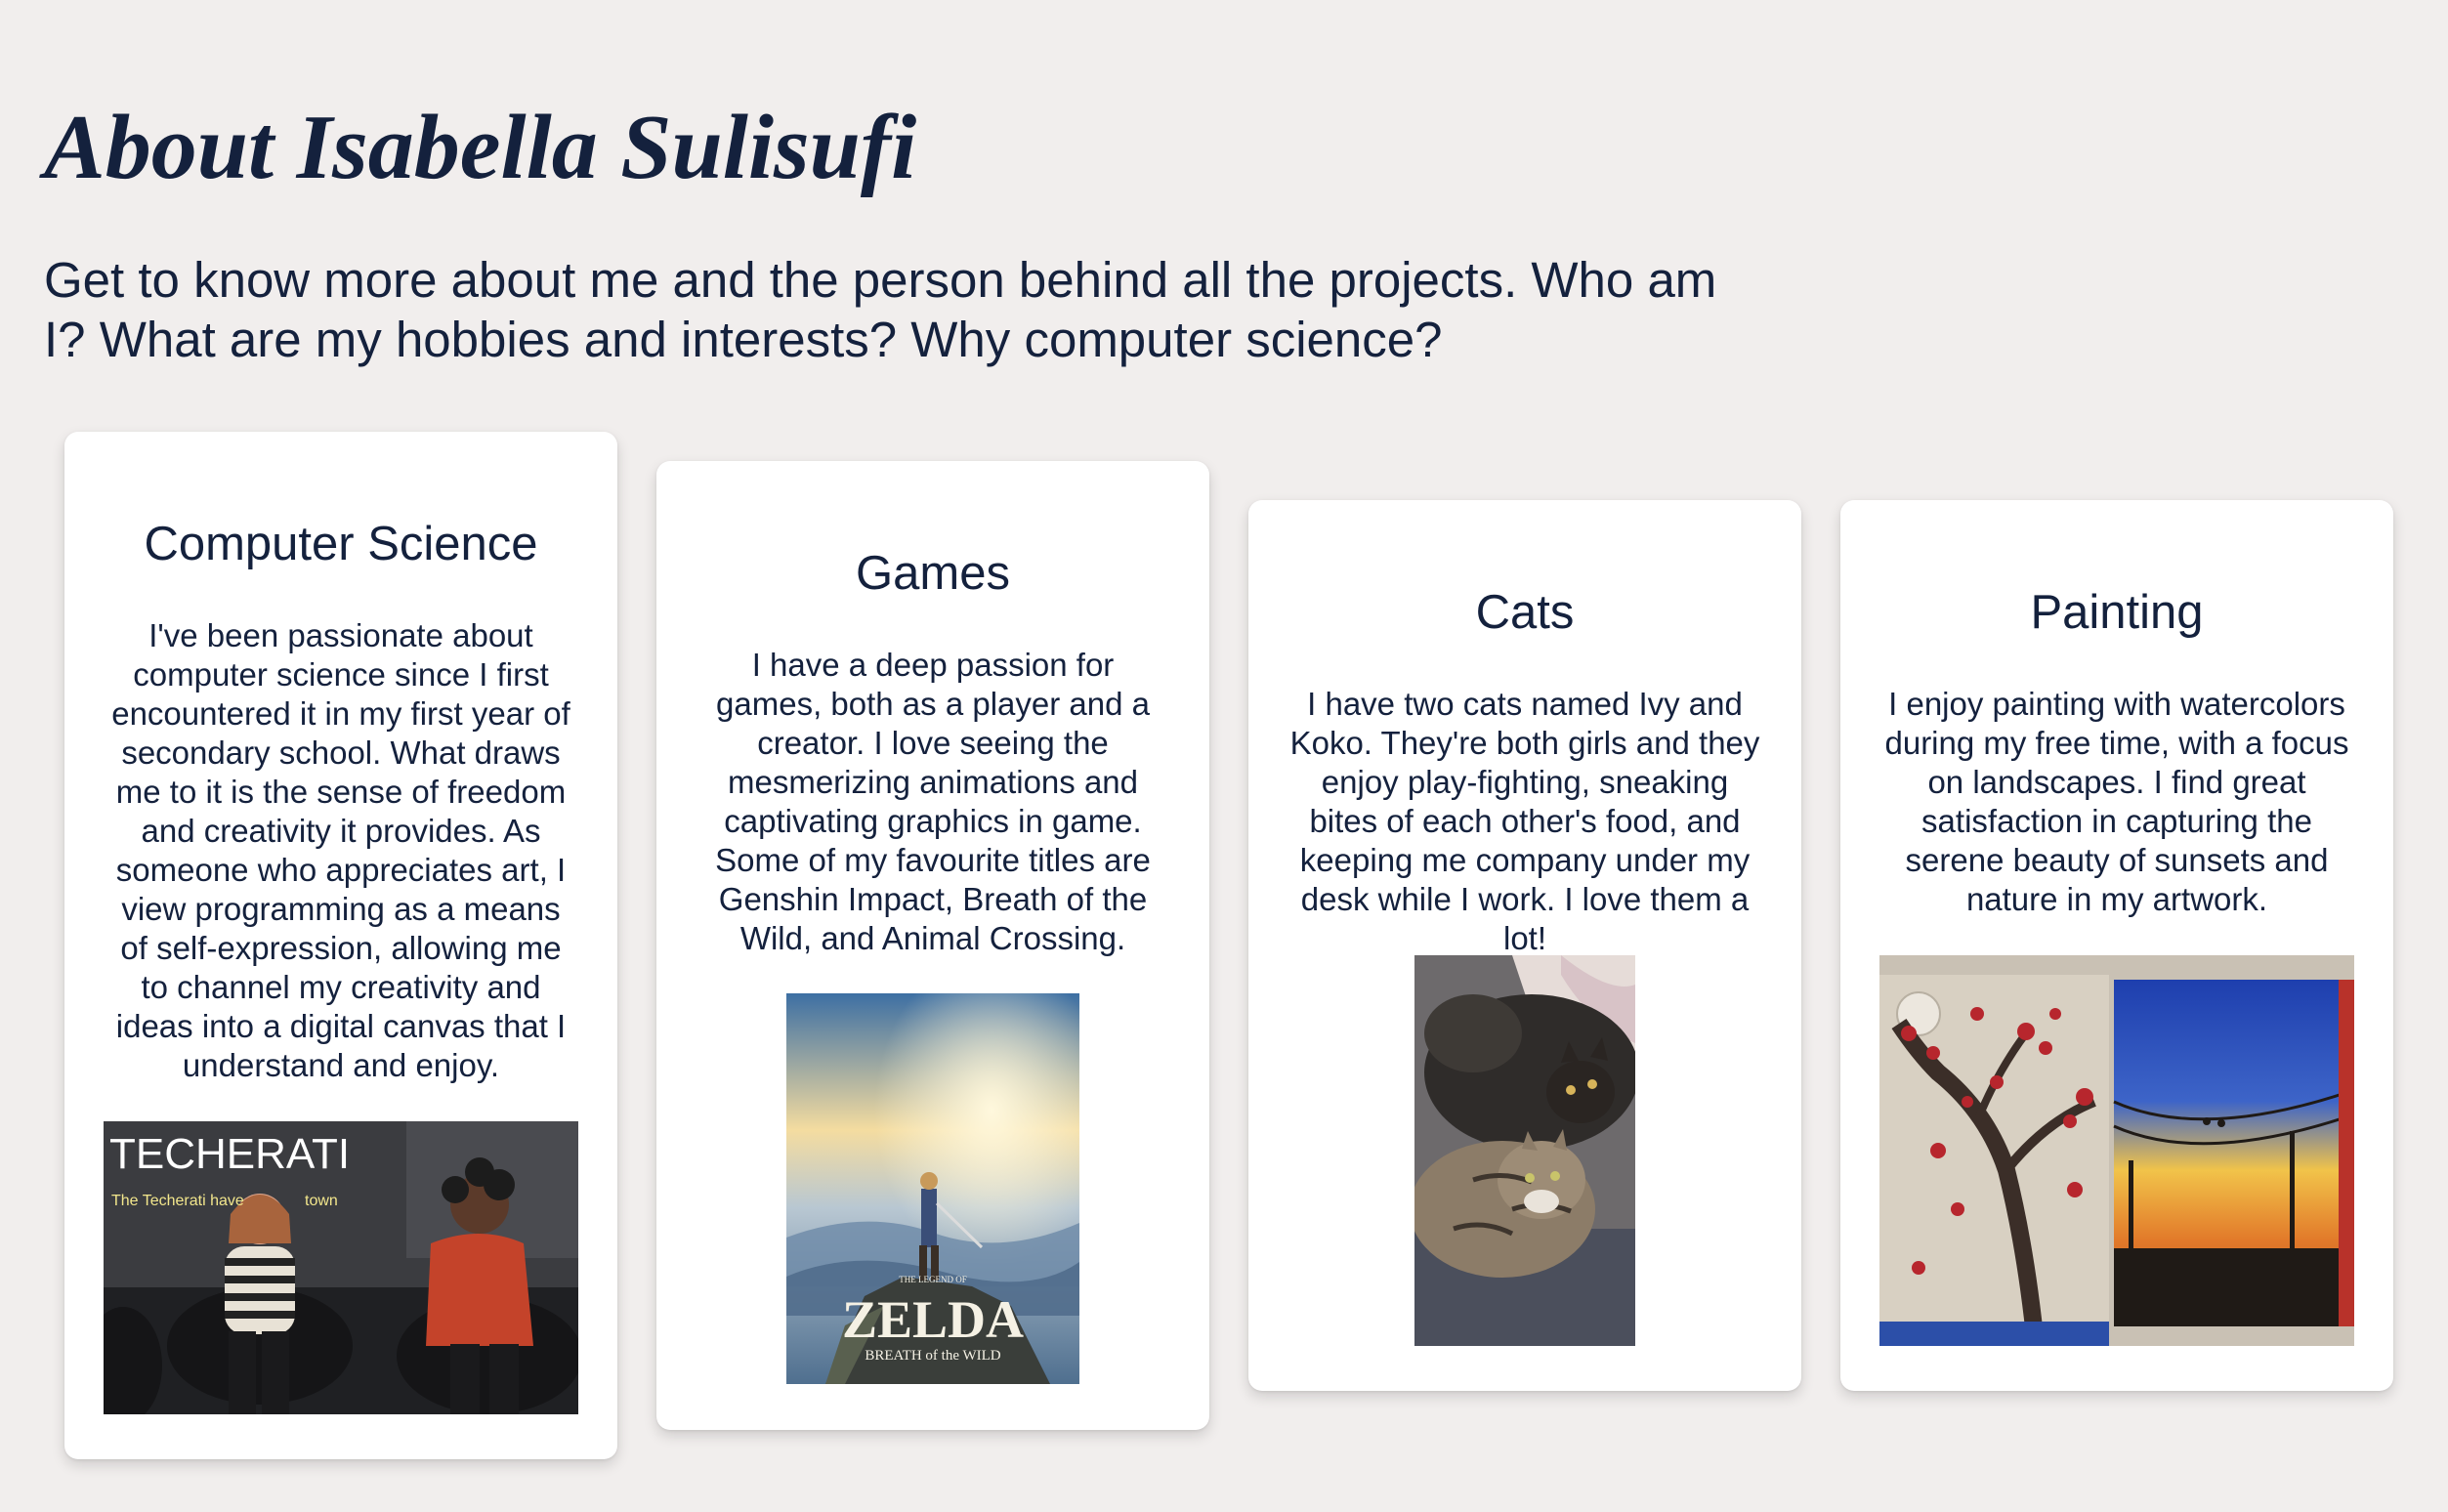 The height and width of the screenshot is (1512, 2448). What do you see at coordinates (933, 573) in the screenshot?
I see `card-title: Games` at bounding box center [933, 573].